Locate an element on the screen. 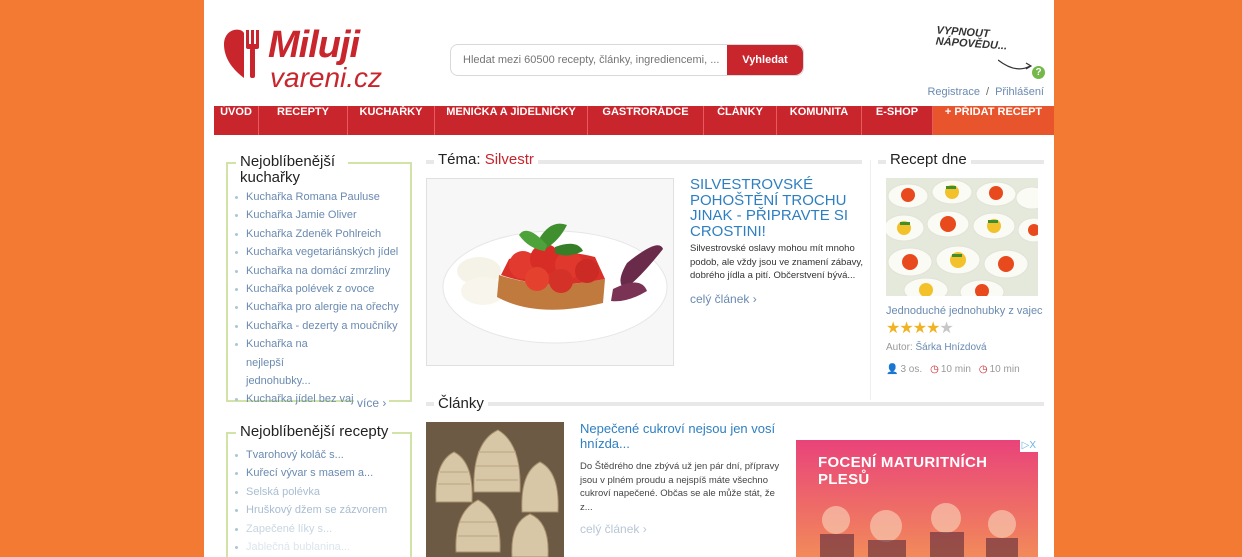 The height and width of the screenshot is (557, 1242). featured-article-image is located at coordinates (550, 272).